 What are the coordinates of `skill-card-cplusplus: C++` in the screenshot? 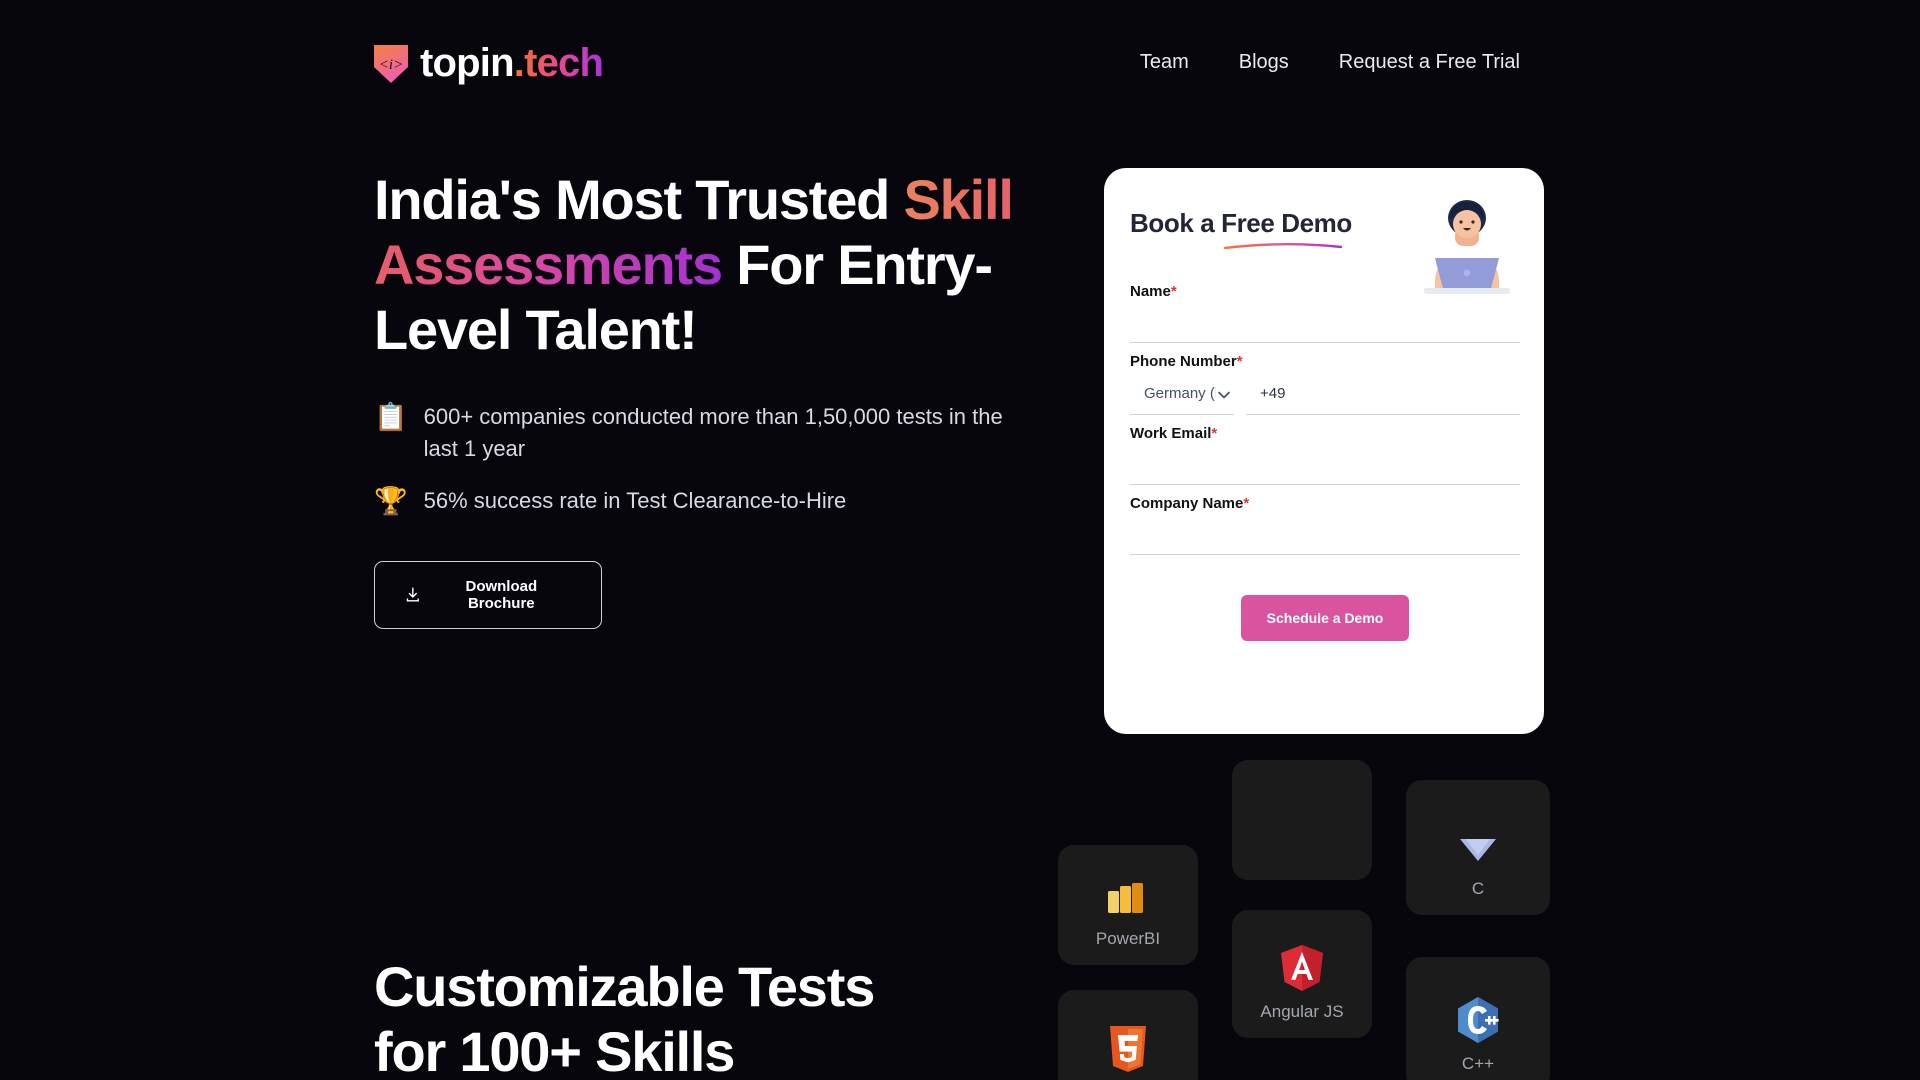 It's located at (1478, 1018).